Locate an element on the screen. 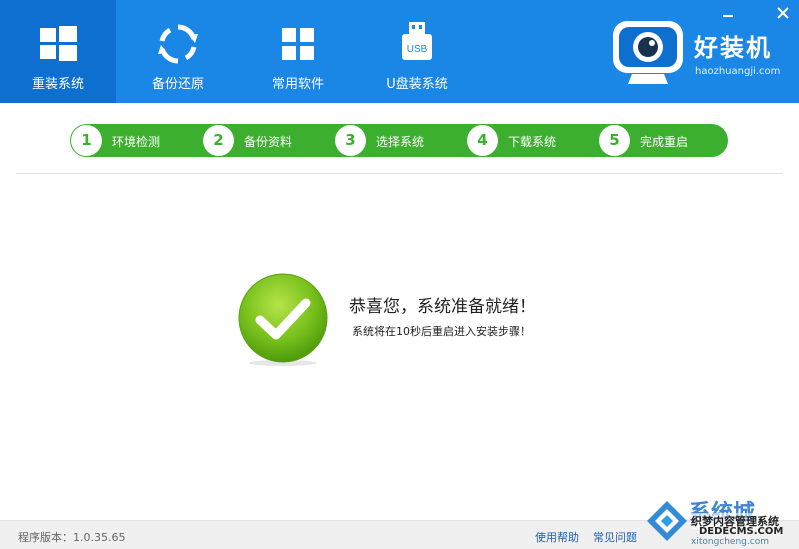  step-label: 备份资料 is located at coordinates (268, 142).